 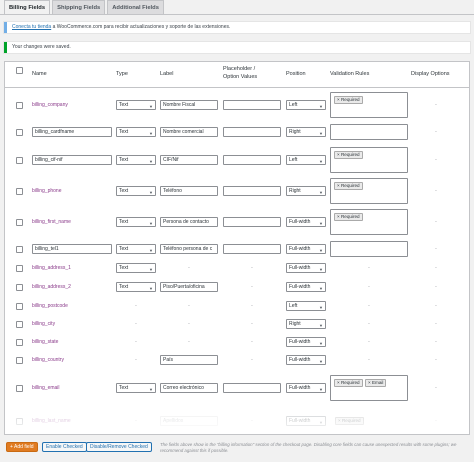 What do you see at coordinates (72, 249) in the screenshot?
I see `field-name-input: billing_tel1` at bounding box center [72, 249].